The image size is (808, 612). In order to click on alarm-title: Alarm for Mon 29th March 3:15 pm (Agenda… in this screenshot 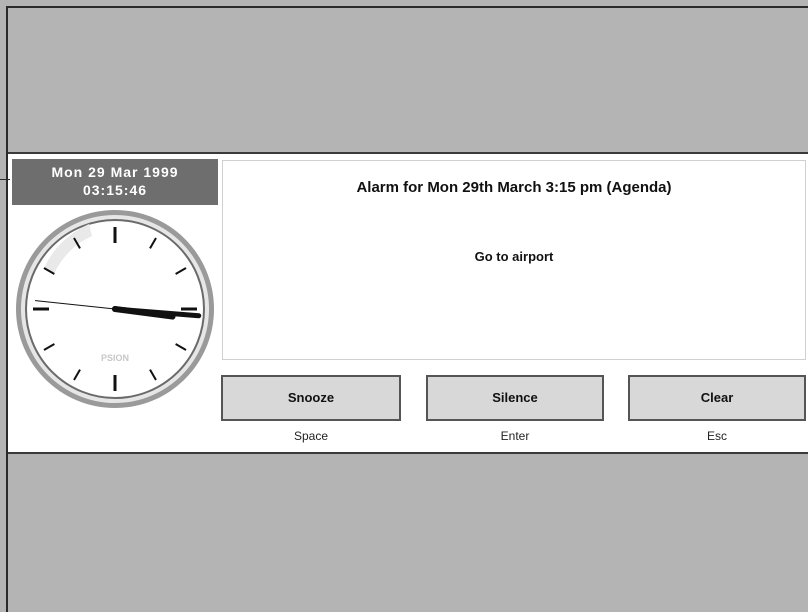, I will do `click(514, 187)`.